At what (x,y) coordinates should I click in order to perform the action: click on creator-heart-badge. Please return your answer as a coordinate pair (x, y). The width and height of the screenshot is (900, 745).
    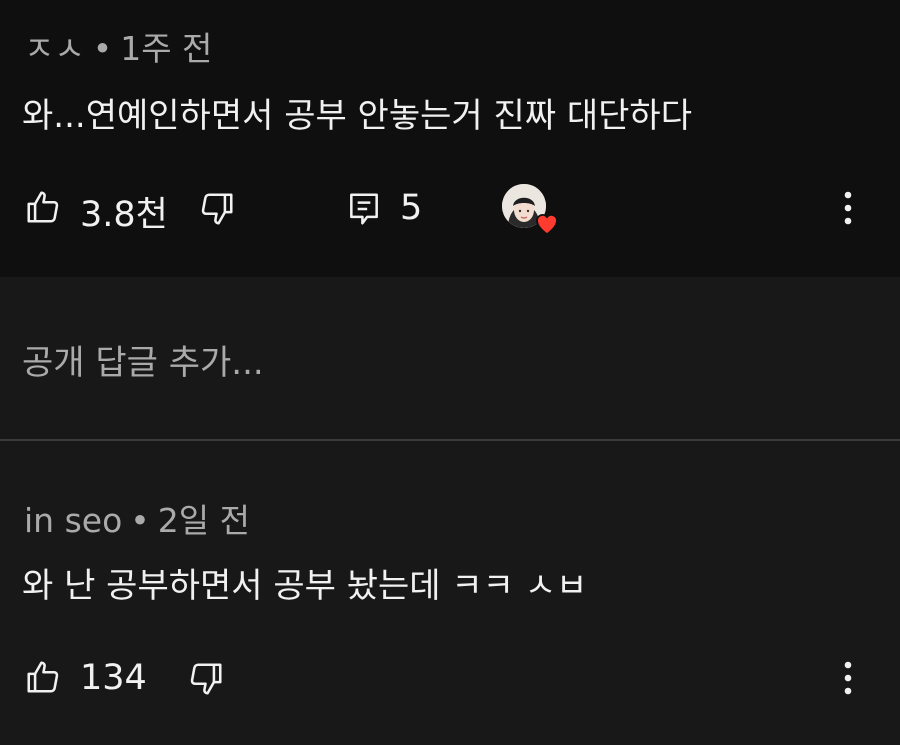
    Looking at the image, I should click on (530, 210).